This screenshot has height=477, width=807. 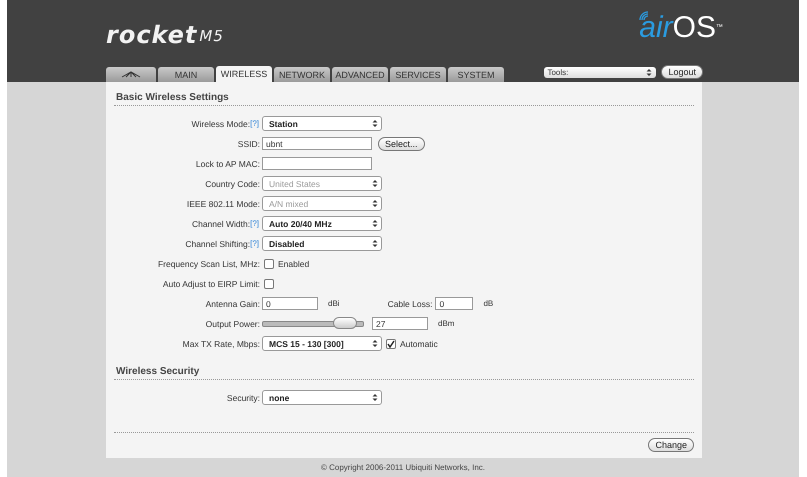 What do you see at coordinates (344, 322) in the screenshot?
I see `slider-thumb` at bounding box center [344, 322].